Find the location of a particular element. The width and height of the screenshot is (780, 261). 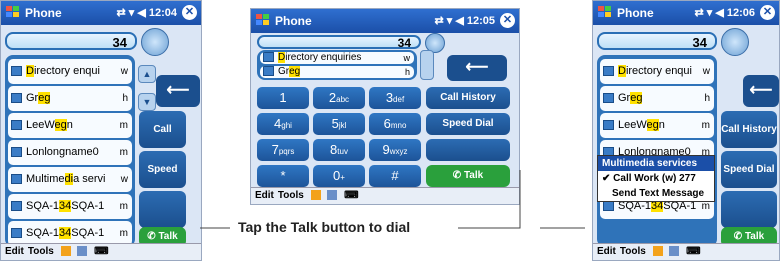

list-item: Greg h is located at coordinates (657, 98).